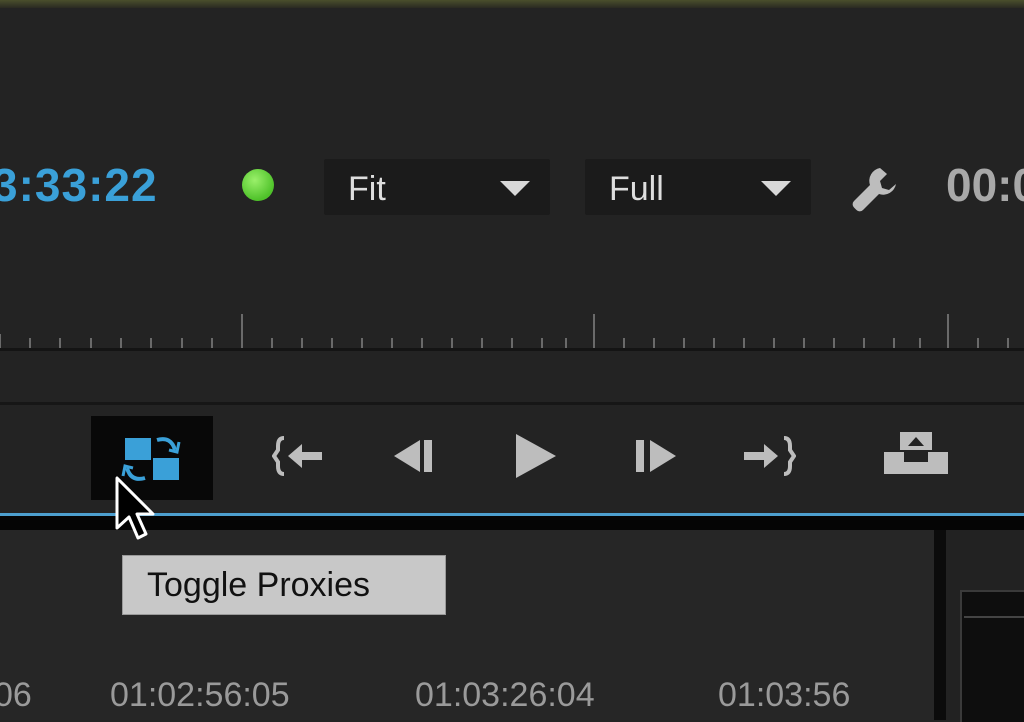 The height and width of the screenshot is (722, 1024). What do you see at coordinates (940, 625) in the screenshot?
I see `panel-divider` at bounding box center [940, 625].